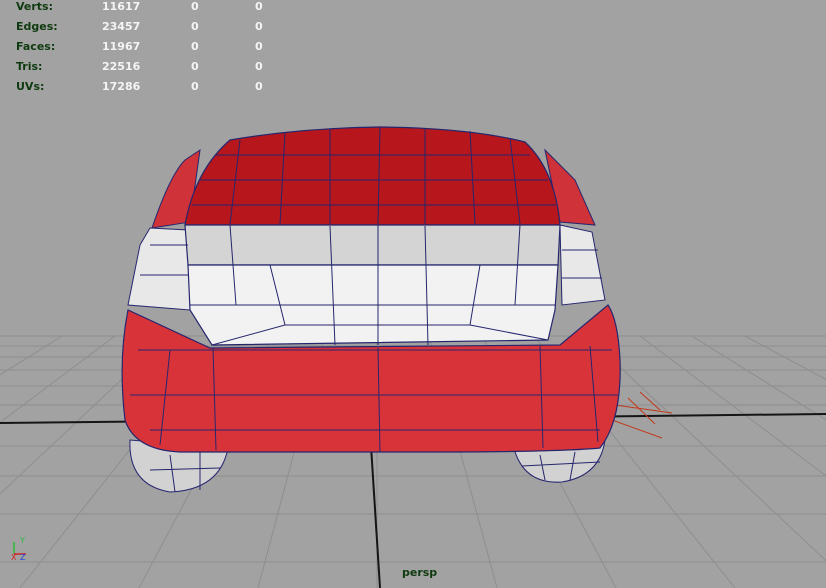  Describe the element at coordinates (121, 46) in the screenshot. I see `hud-value: 11967` at that location.